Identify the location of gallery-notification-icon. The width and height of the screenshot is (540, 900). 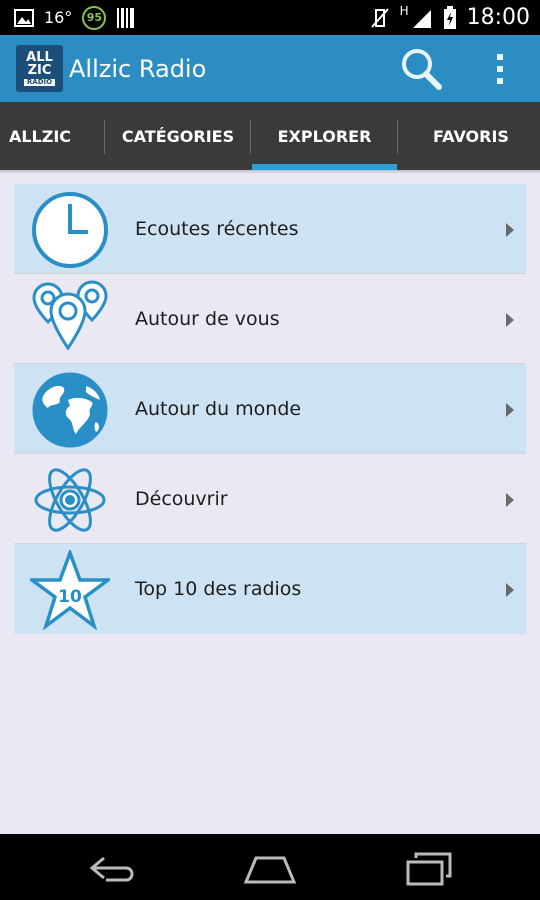
(24, 17).